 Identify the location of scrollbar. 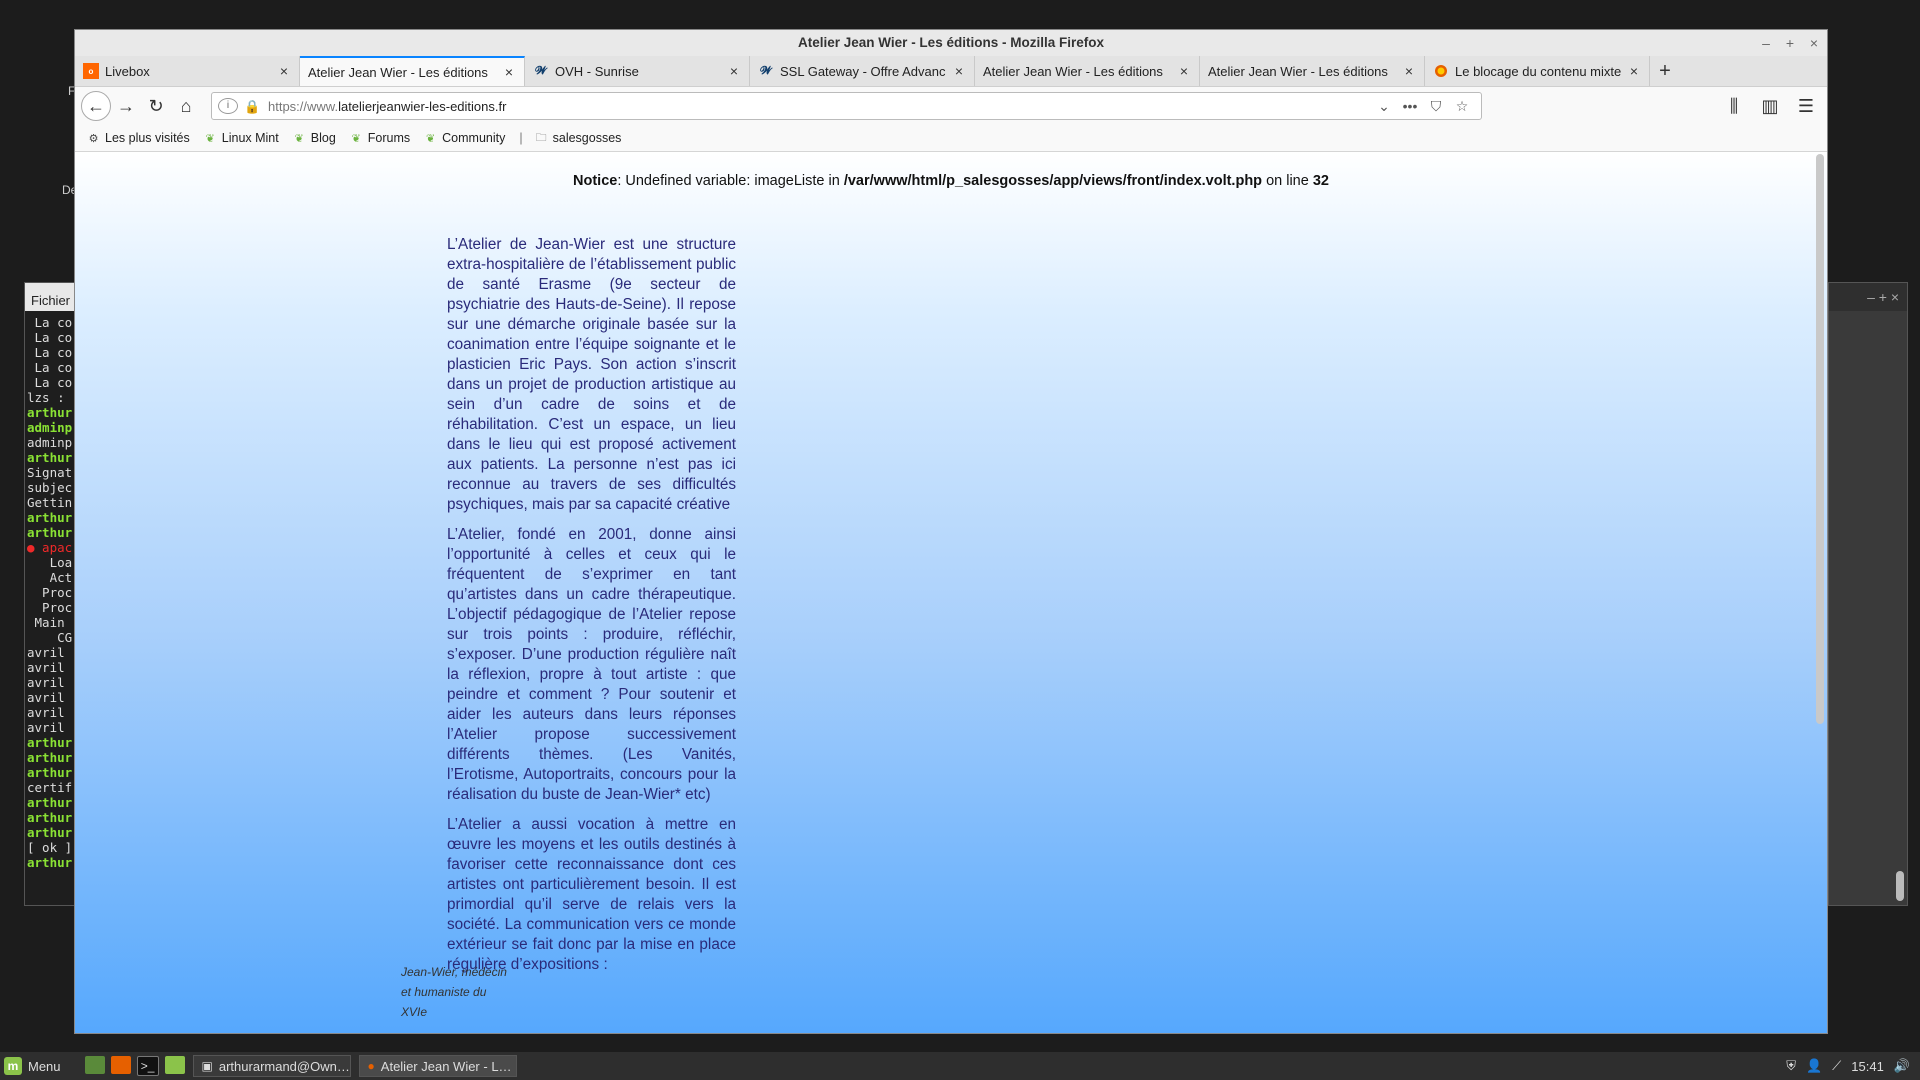
(1900, 607).